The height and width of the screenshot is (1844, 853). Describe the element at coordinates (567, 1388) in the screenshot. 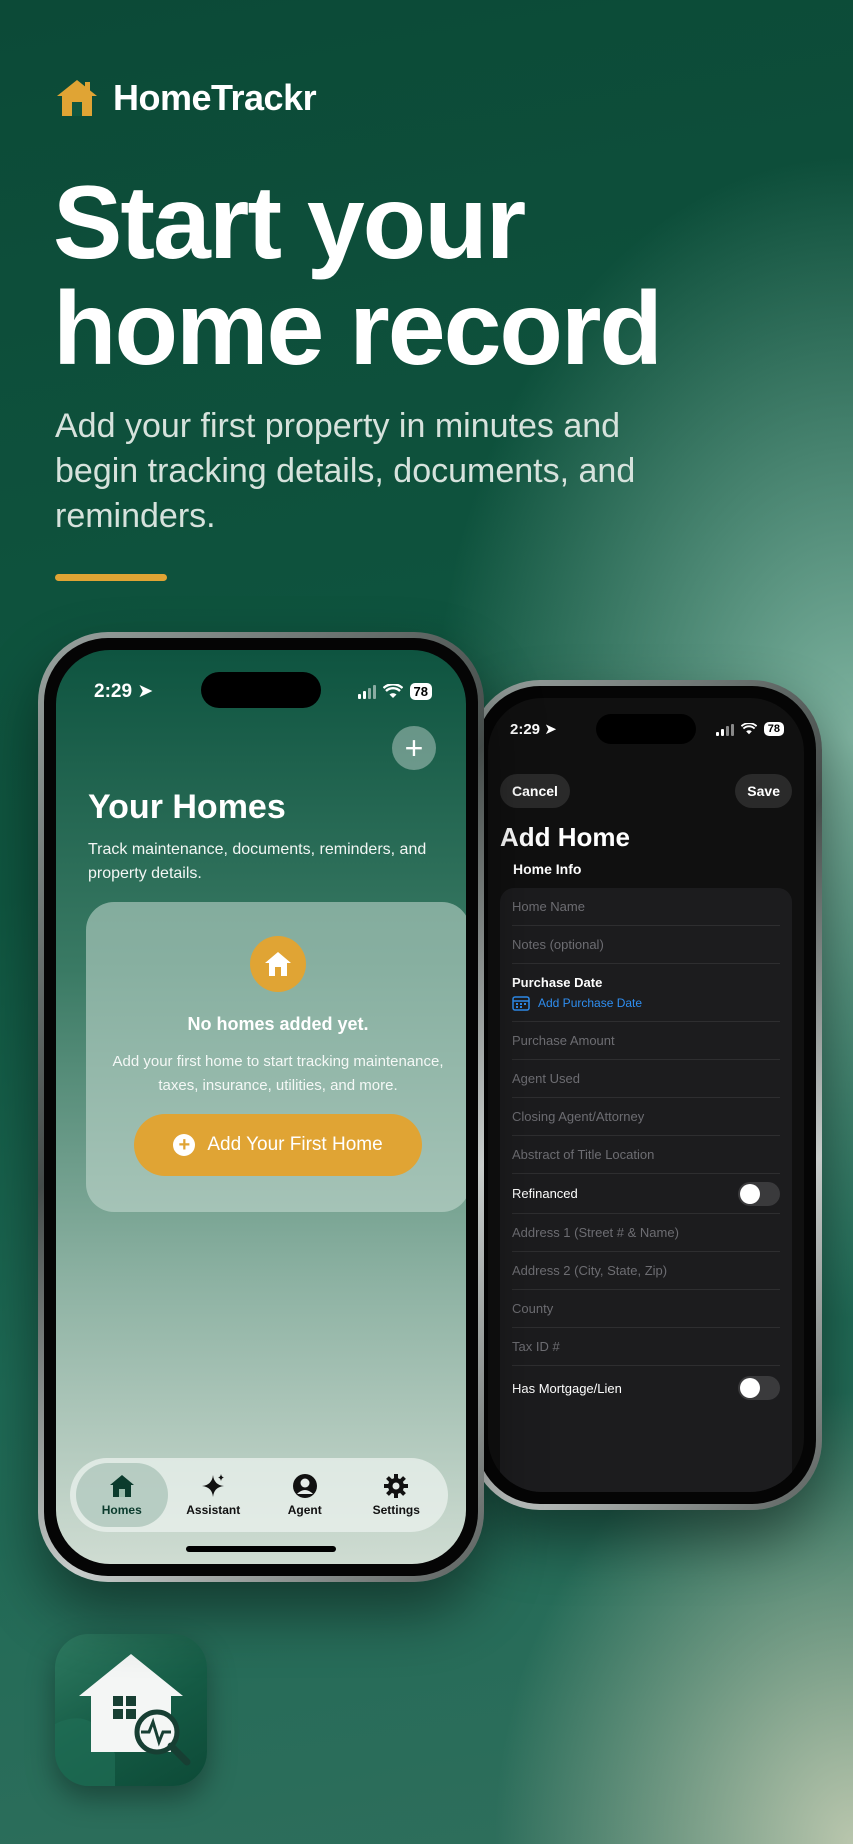

I see `has-mortgage-label: Has Mortgage/Lien` at that location.